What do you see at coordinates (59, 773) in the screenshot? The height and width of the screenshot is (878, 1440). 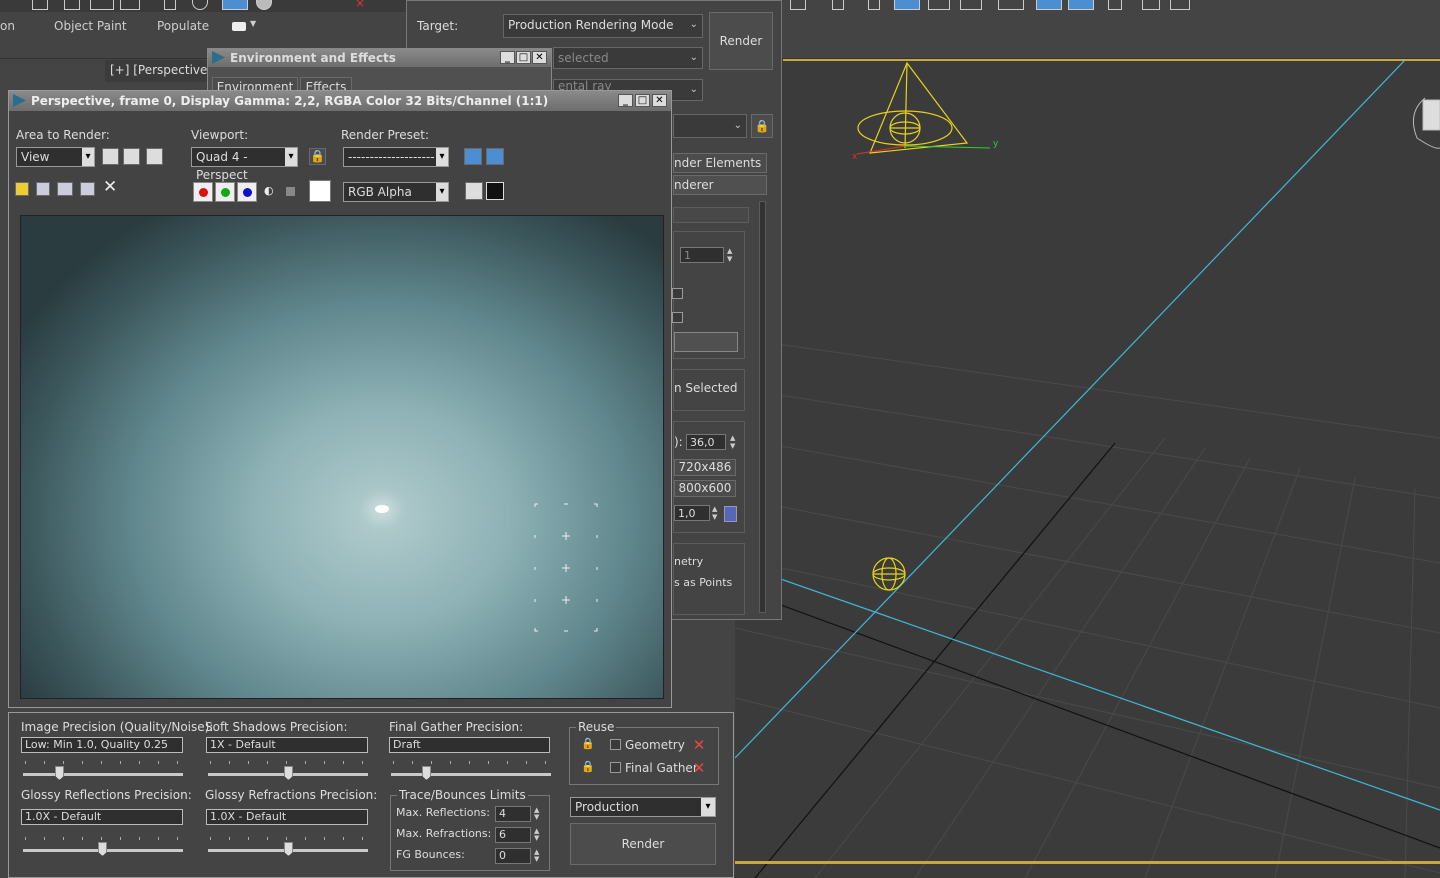 I see `image-precision-slider-handle` at bounding box center [59, 773].